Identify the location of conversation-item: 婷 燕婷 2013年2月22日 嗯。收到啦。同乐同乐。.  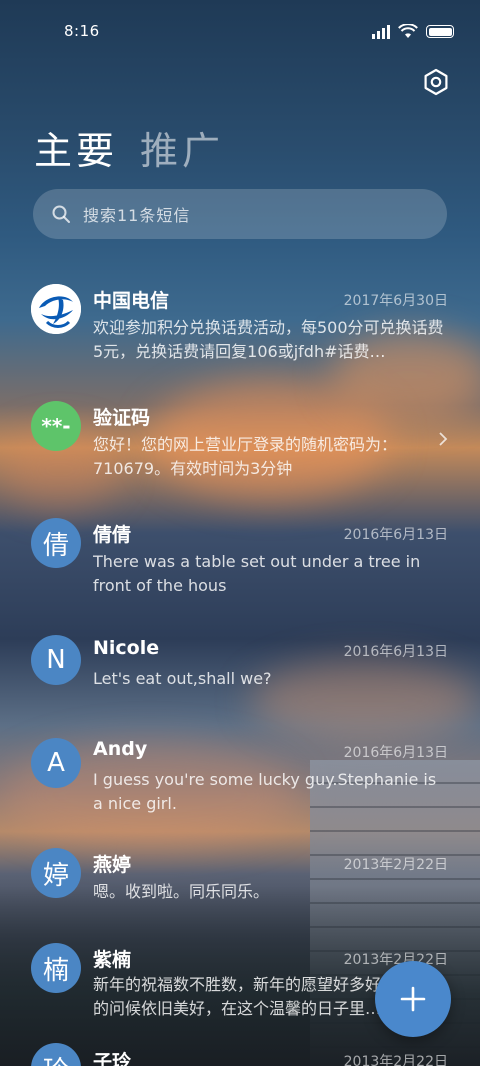
(240, 895).